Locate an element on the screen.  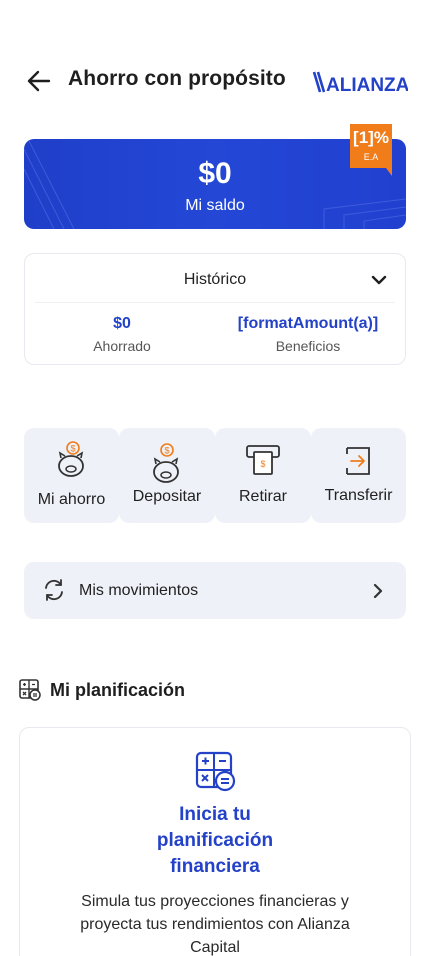
action-transferir: Transferir is located at coordinates (358, 475).